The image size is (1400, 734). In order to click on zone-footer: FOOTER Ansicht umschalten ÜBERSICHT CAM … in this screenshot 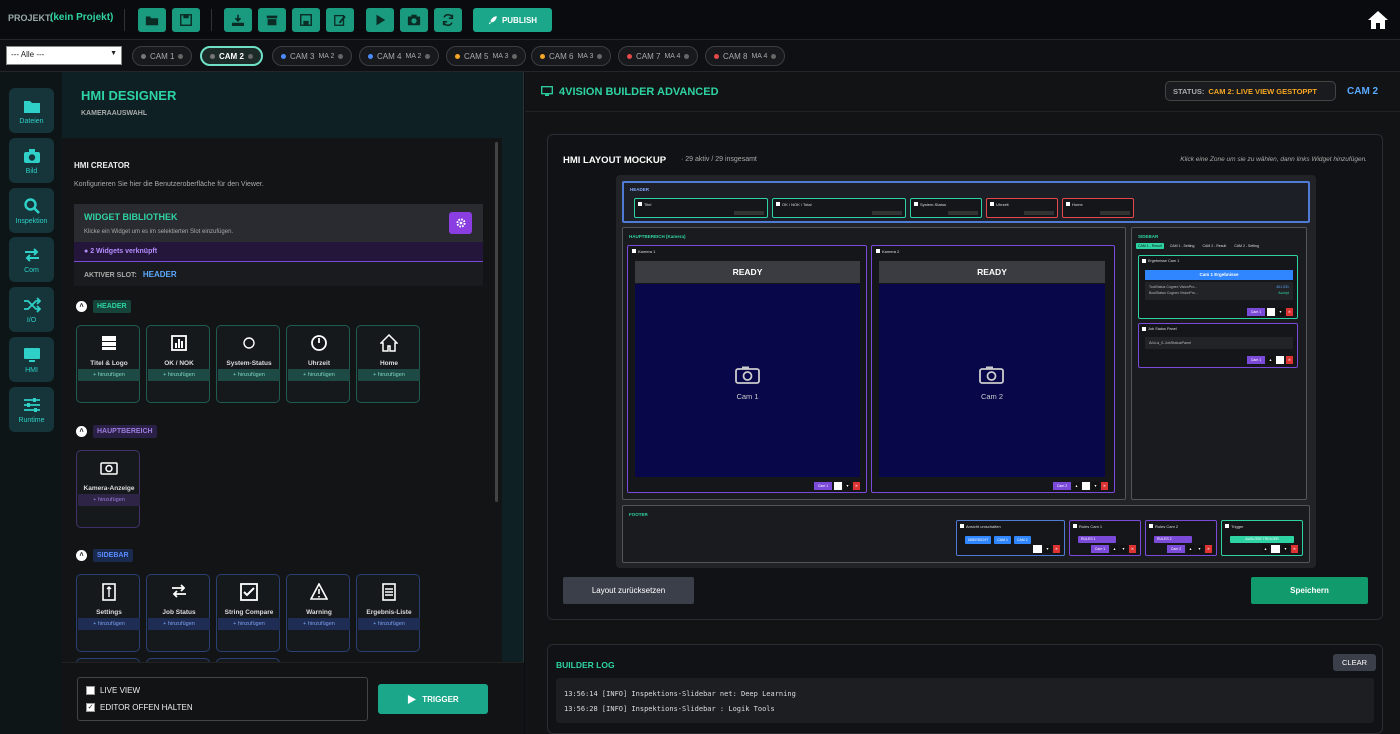, I will do `click(966, 534)`.